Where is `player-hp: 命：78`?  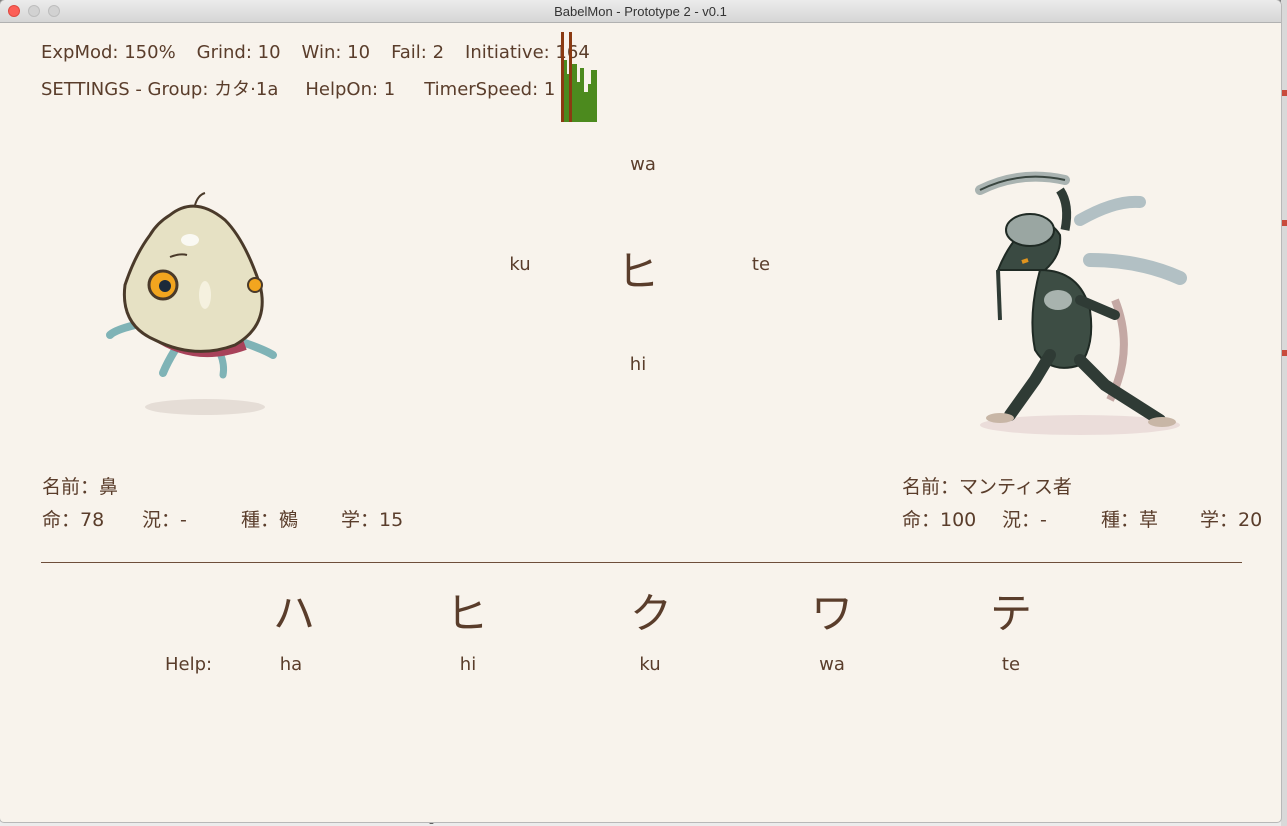 player-hp: 命：78 is located at coordinates (73, 520).